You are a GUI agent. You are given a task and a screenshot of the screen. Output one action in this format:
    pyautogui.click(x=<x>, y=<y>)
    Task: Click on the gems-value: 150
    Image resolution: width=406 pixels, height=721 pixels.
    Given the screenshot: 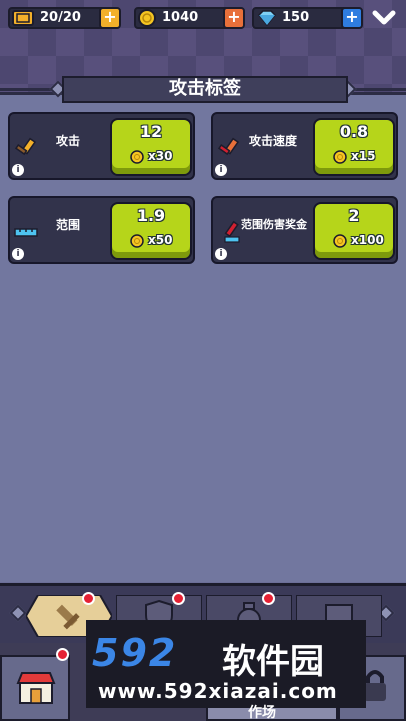 What is the action you would take?
    pyautogui.click(x=296, y=17)
    